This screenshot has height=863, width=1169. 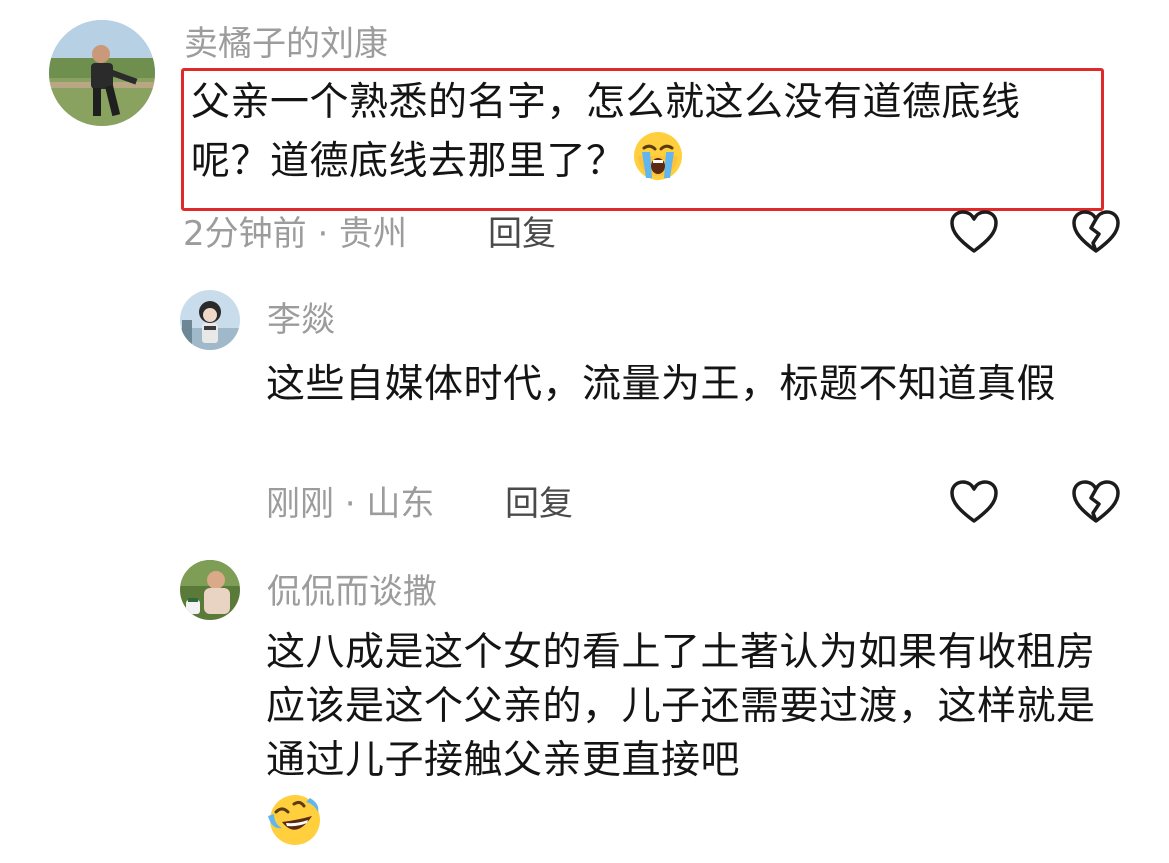 What do you see at coordinates (295, 826) in the screenshot?
I see `laughing-tears-face-icon` at bounding box center [295, 826].